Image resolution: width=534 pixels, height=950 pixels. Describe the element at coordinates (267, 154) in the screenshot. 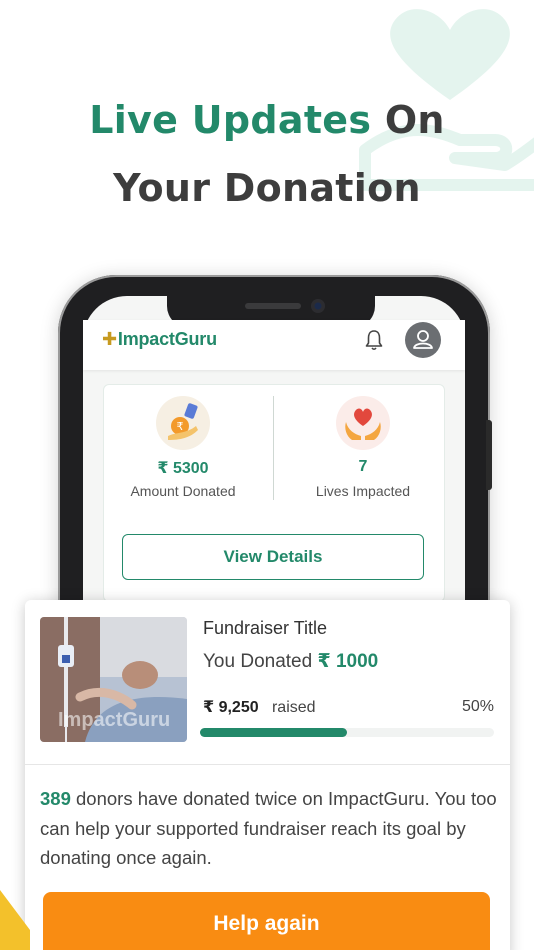

I see `headline: Live Updates On Your Donation` at that location.